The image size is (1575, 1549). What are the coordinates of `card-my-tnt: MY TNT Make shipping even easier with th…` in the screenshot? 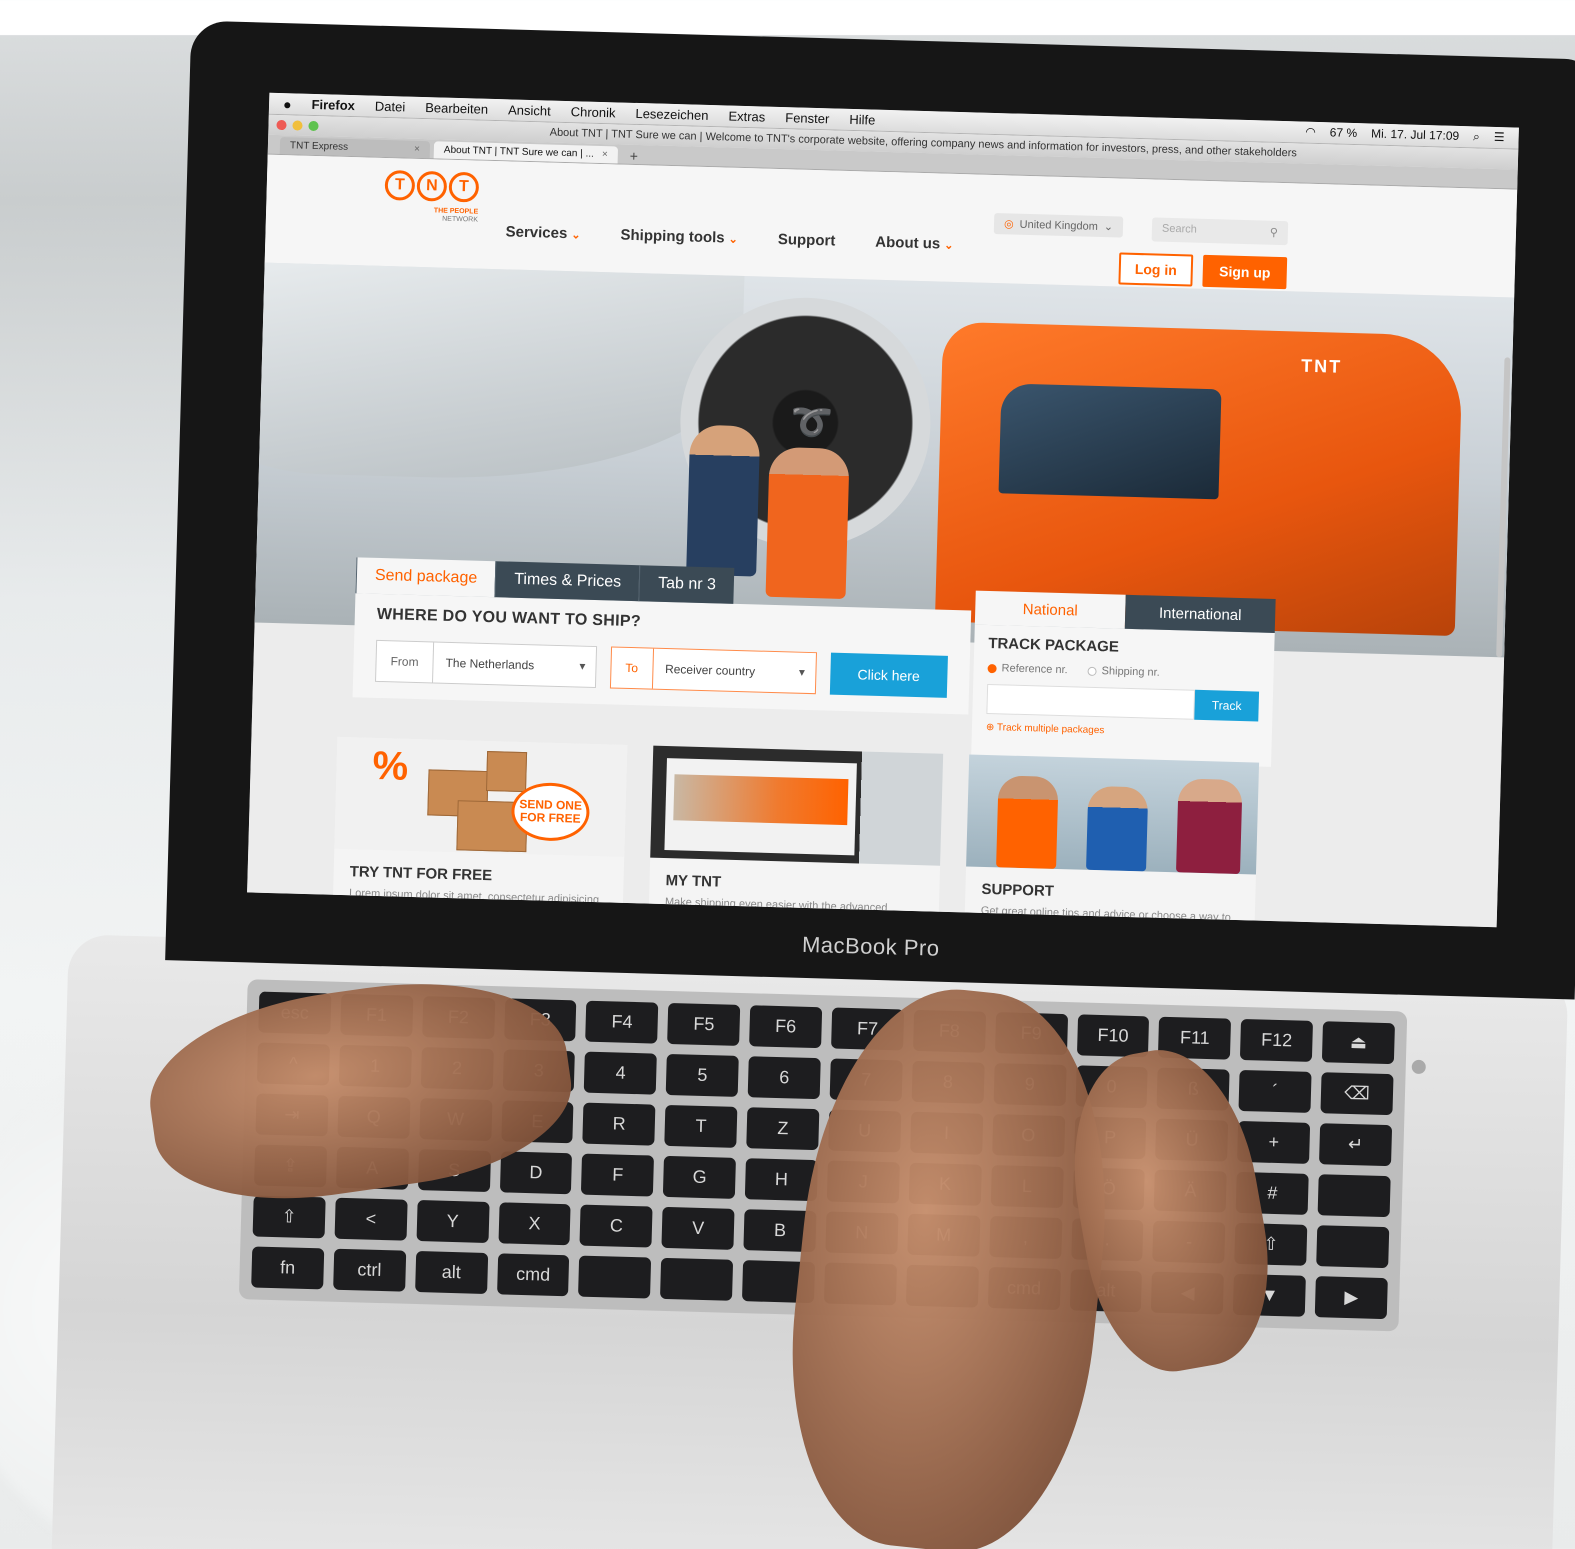 It's located at (795, 836).